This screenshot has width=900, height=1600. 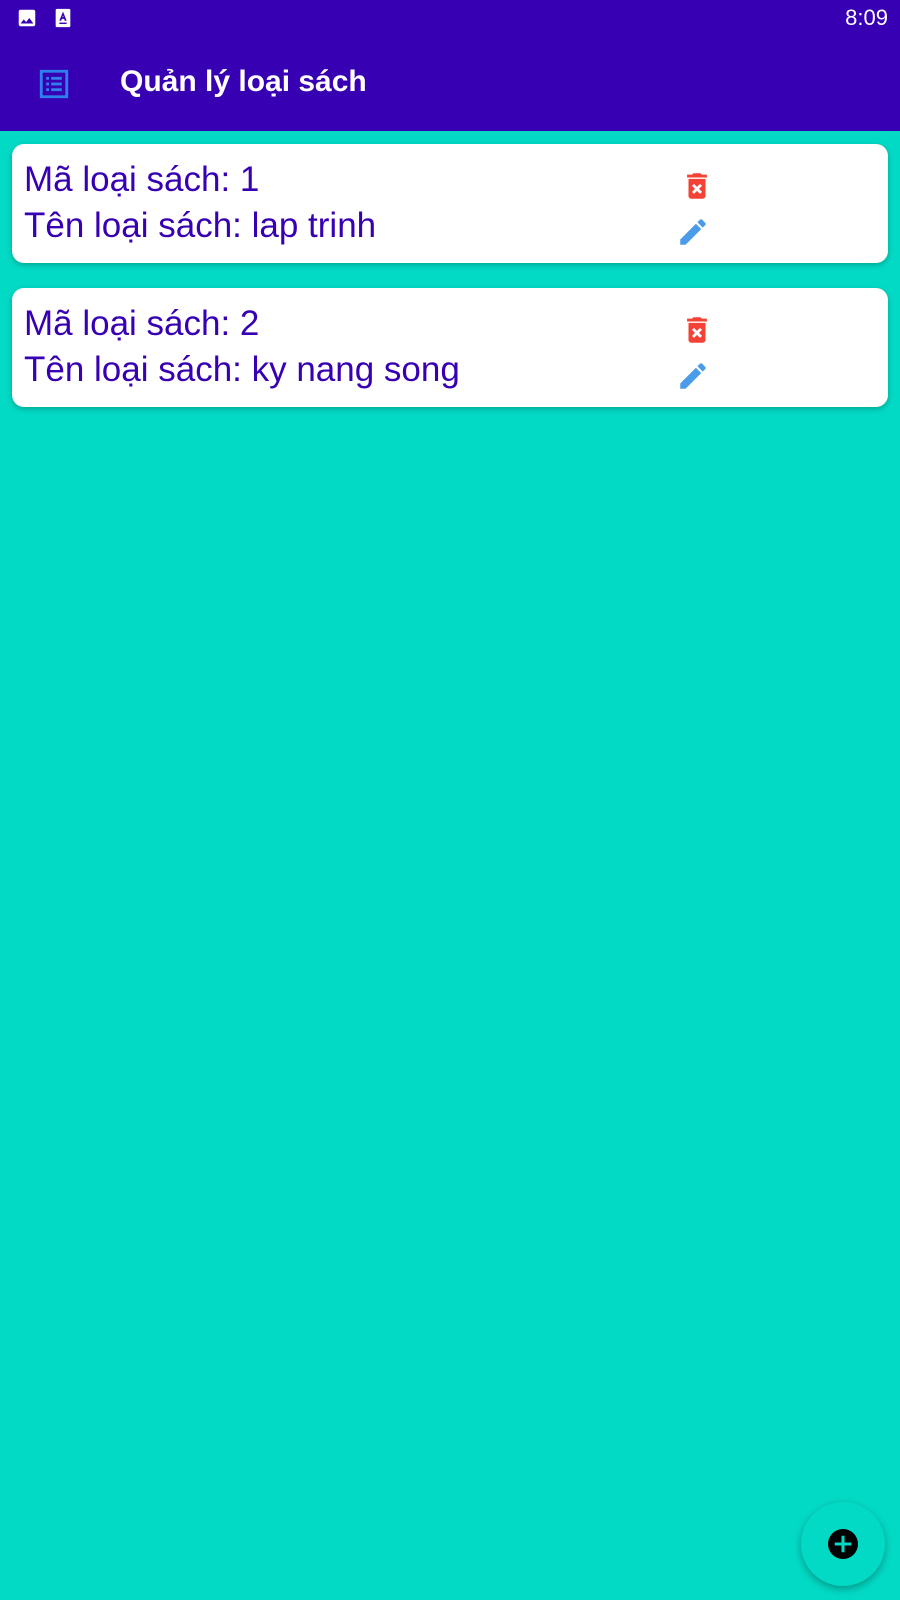 I want to click on status-time: 8:09, so click(x=866, y=17).